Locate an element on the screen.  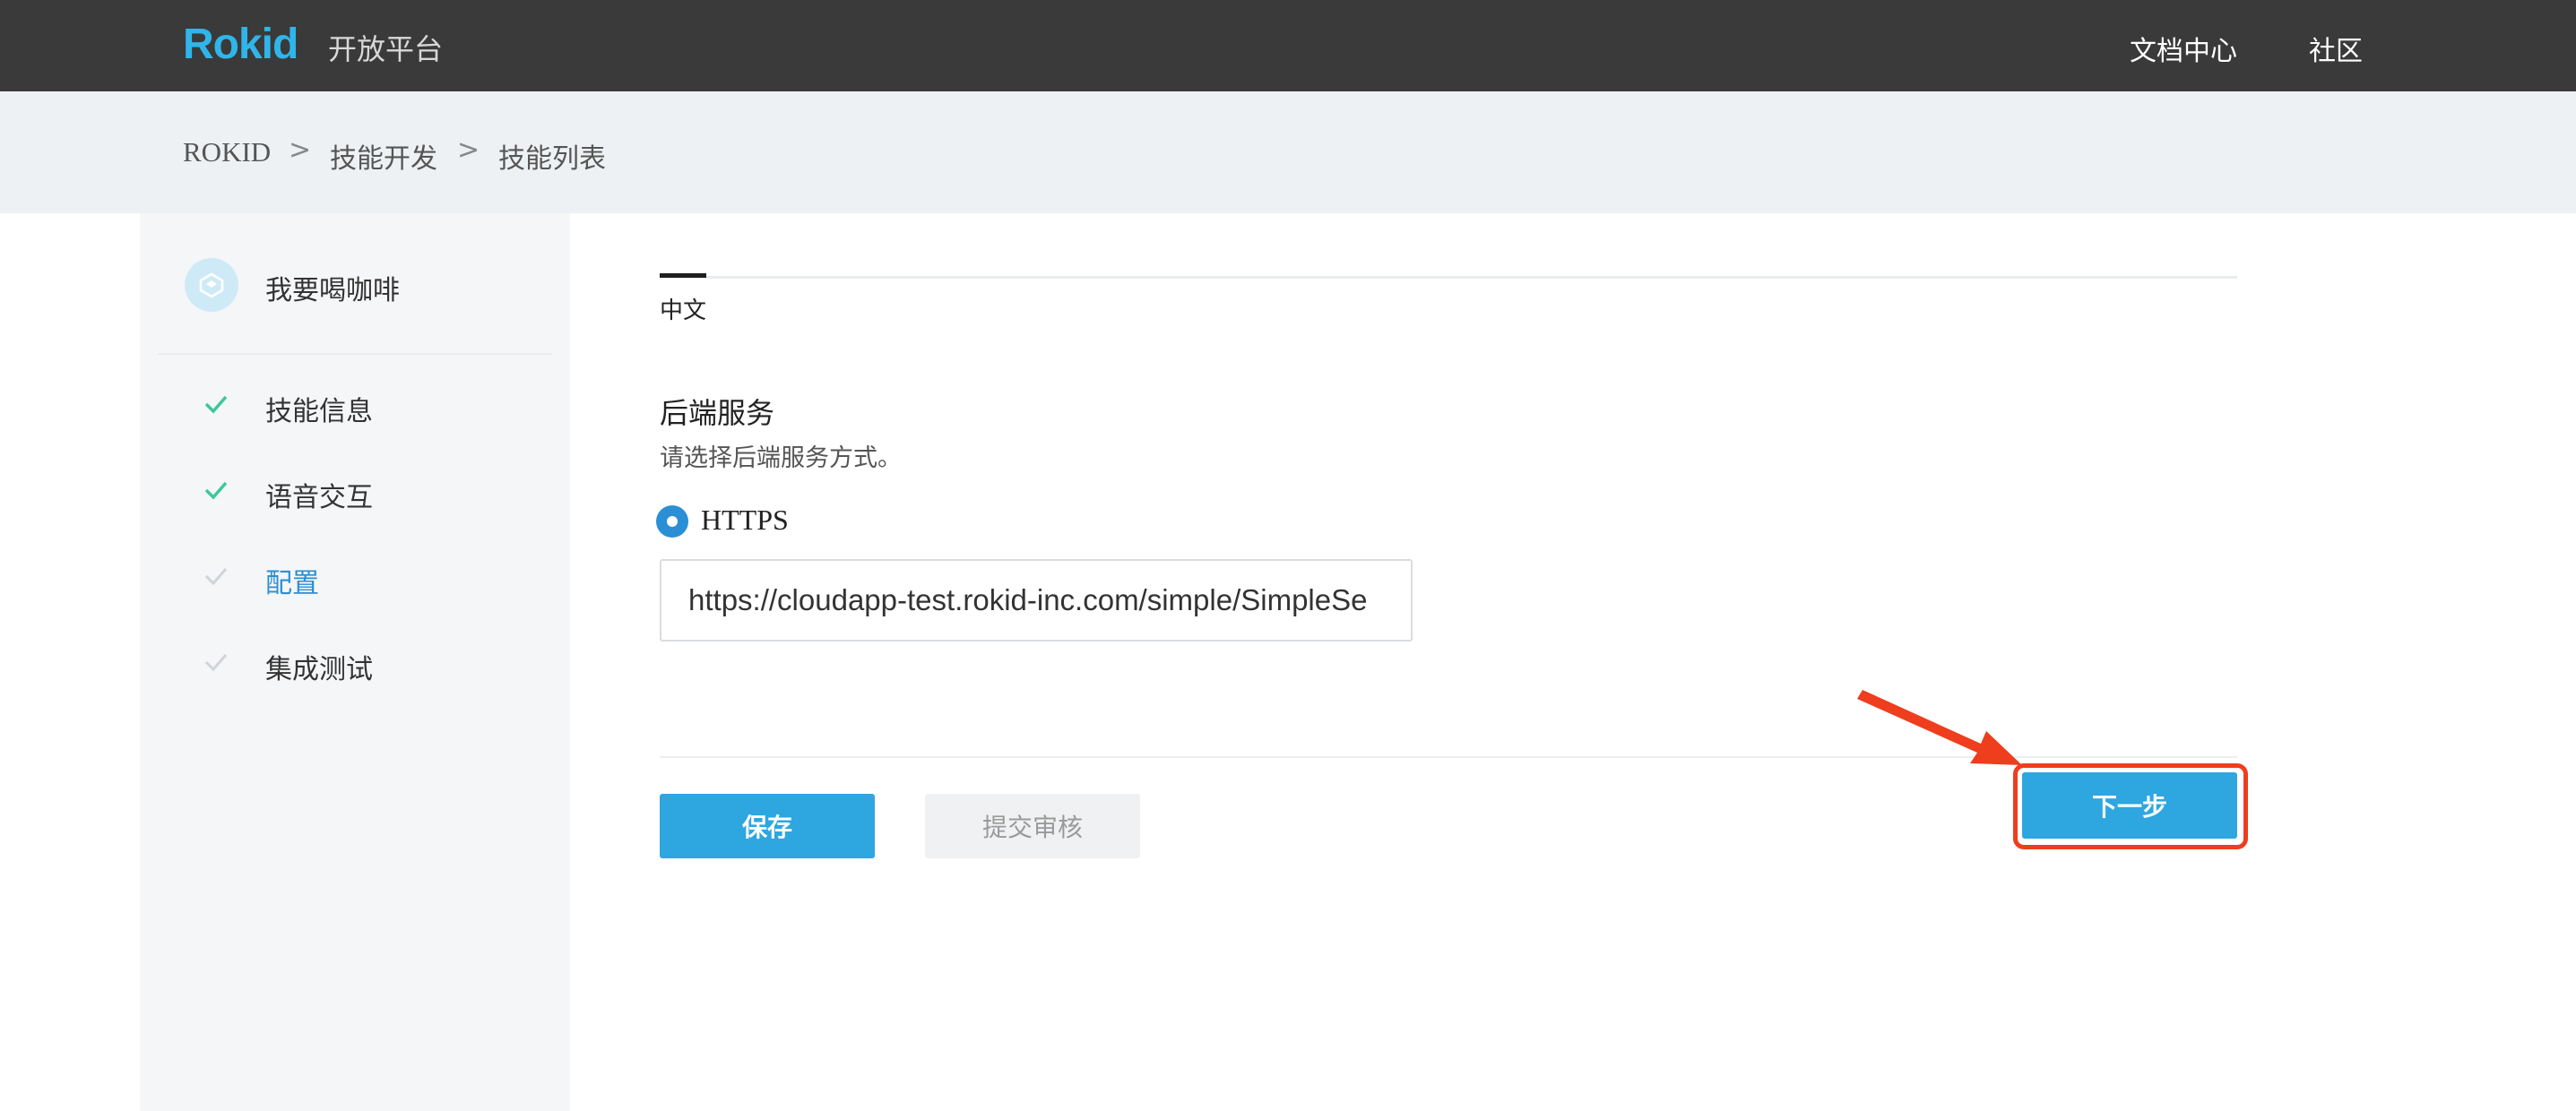
sidebar-divider is located at coordinates (355, 354).